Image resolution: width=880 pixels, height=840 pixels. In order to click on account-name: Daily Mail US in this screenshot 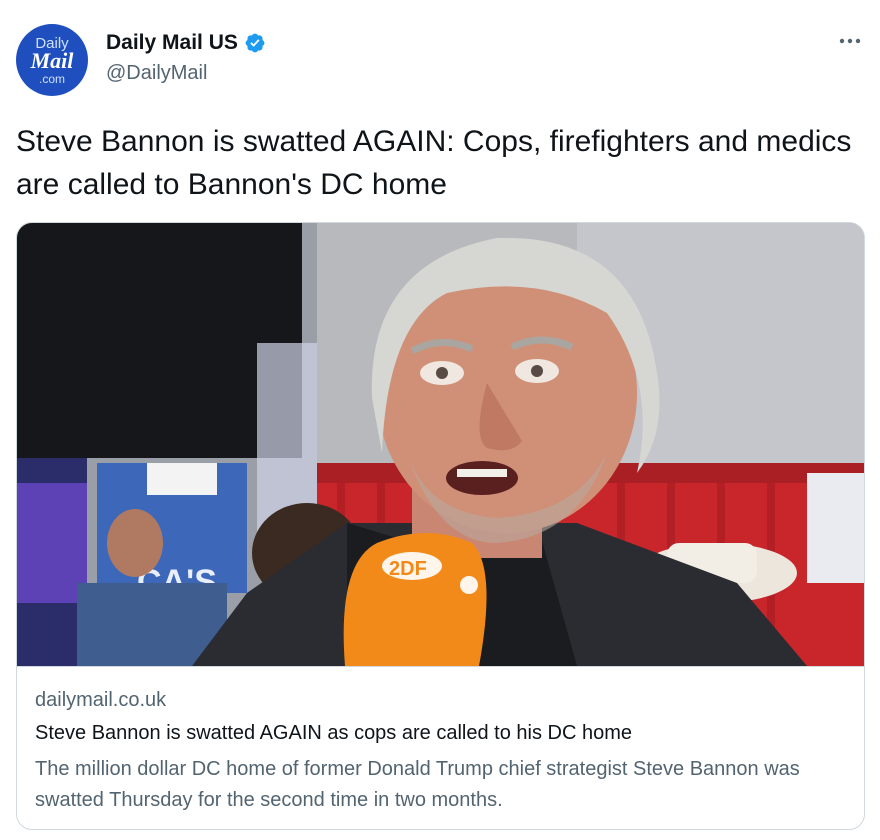, I will do `click(172, 43)`.